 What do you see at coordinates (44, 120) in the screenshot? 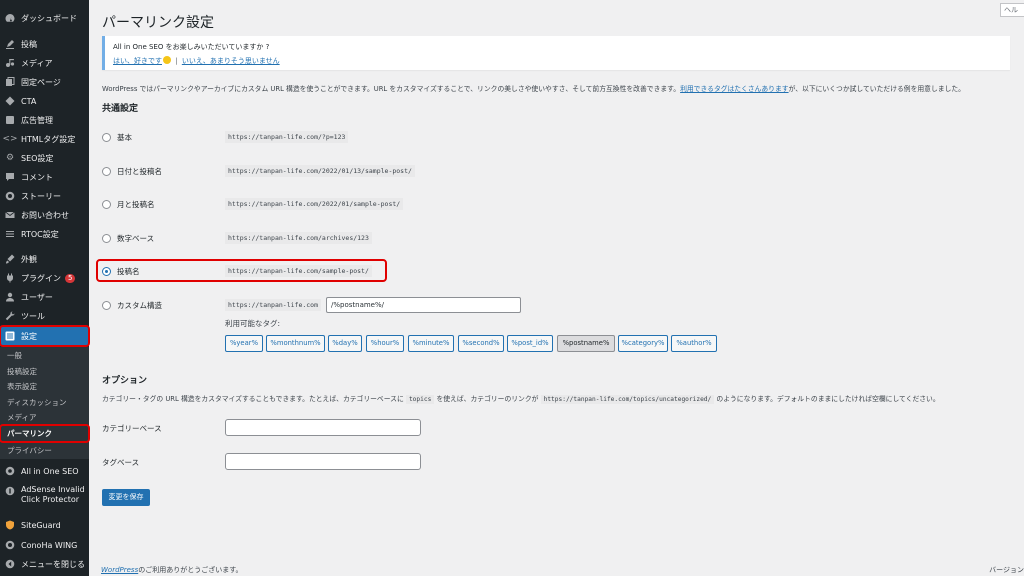
I see `sidebar-item-ads: 広告管理` at bounding box center [44, 120].